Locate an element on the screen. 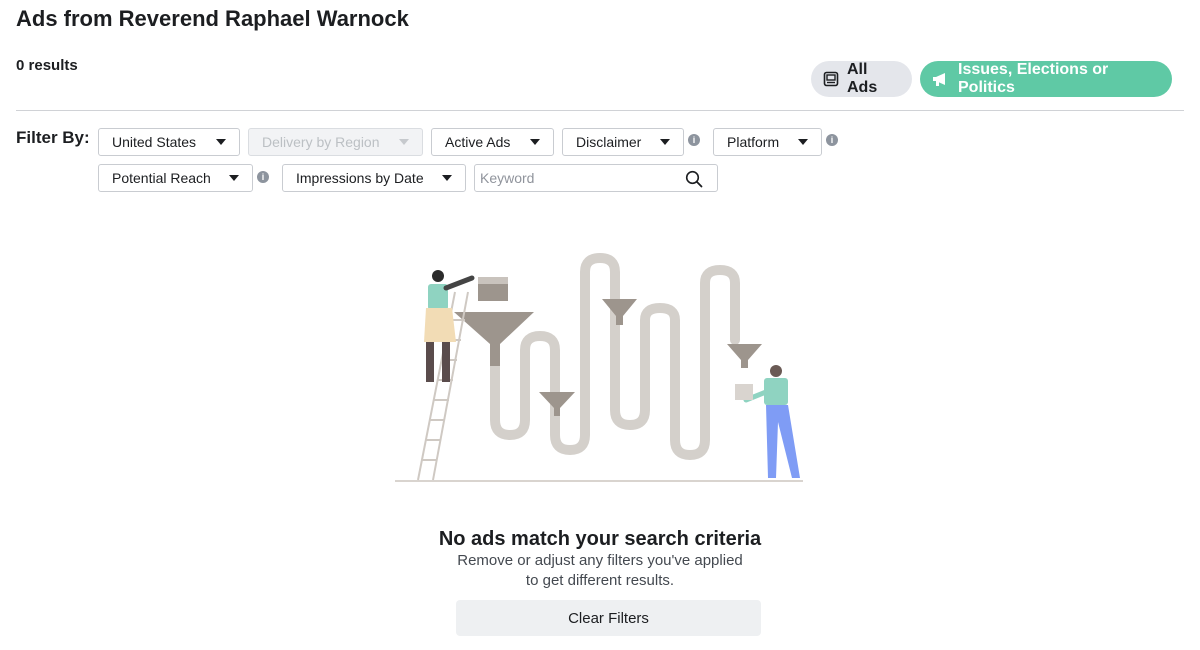 The width and height of the screenshot is (1200, 650). reach-dropdown: Potential Reach is located at coordinates (175, 178).